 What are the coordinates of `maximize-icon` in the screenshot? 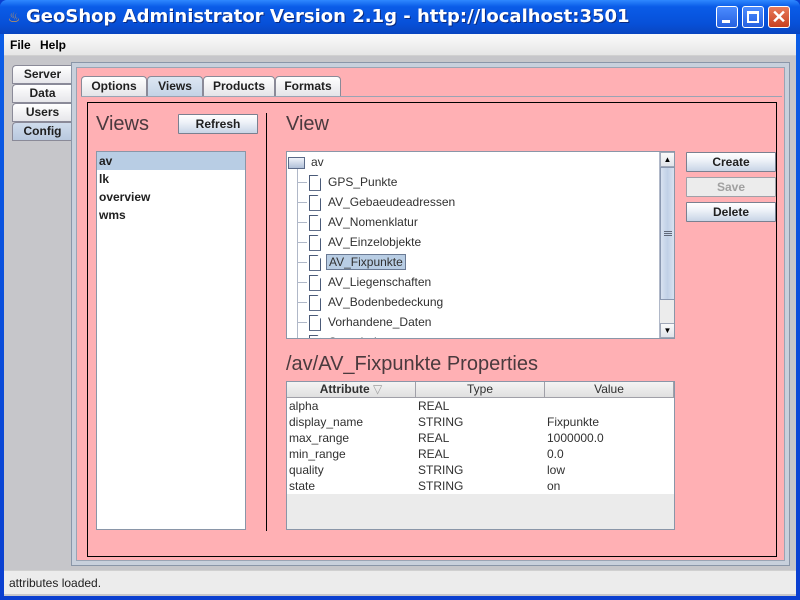 It's located at (753, 17).